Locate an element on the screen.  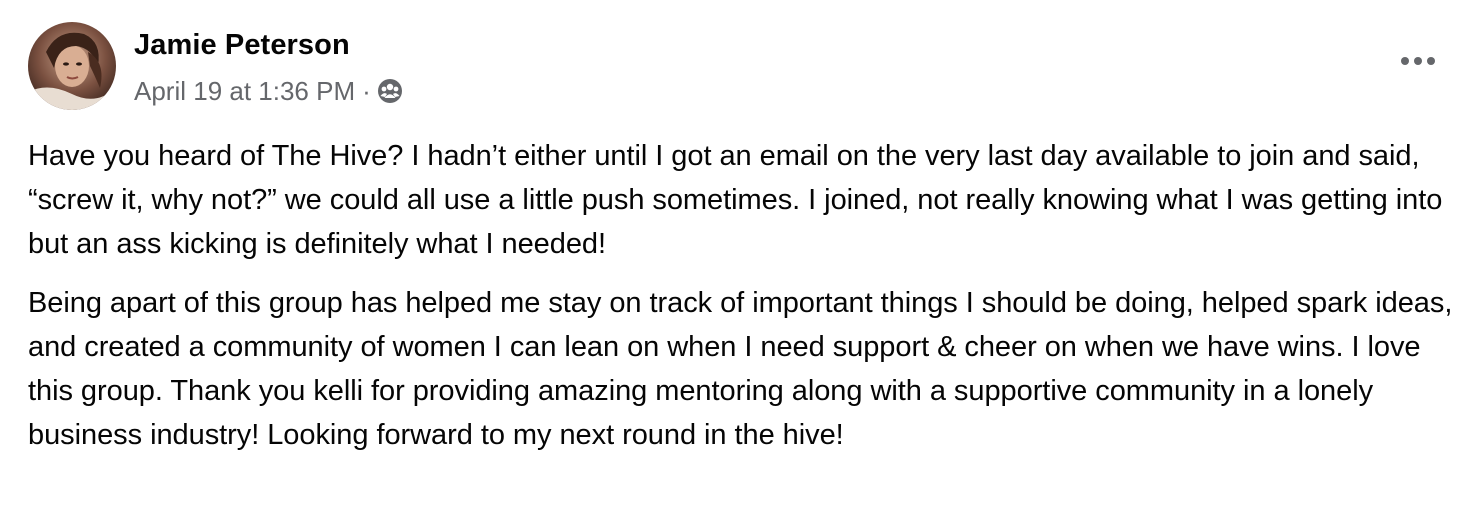
more-options-icon is located at coordinates (1418, 61).